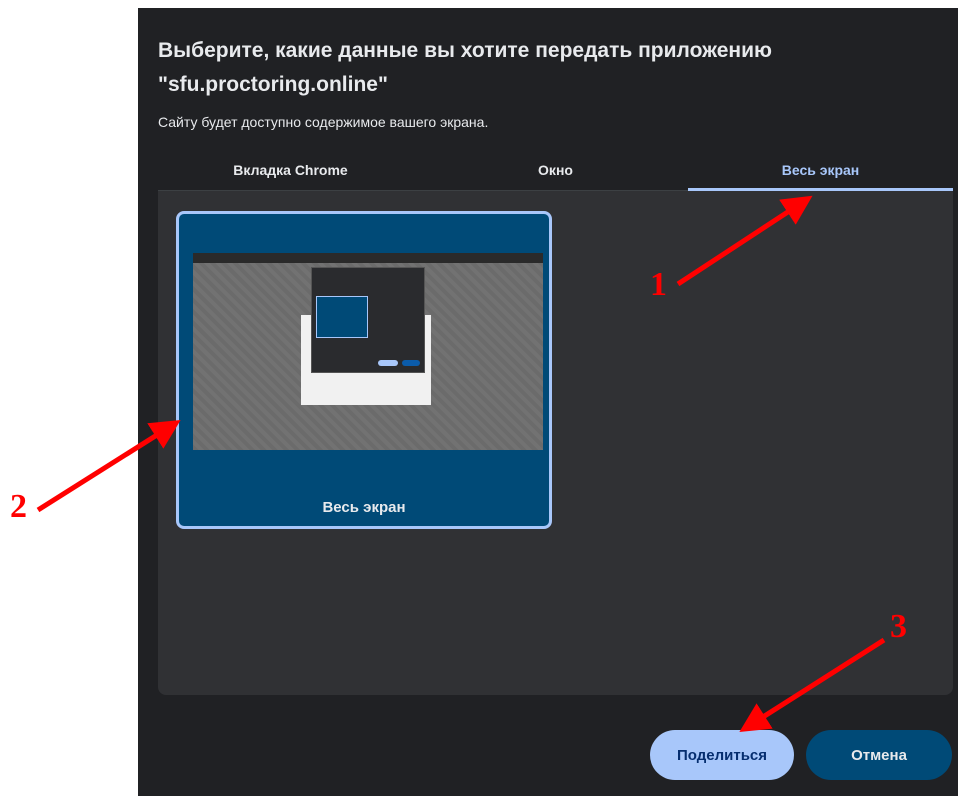 This screenshot has height=796, width=958. I want to click on preview-mini-share, so click(388, 363).